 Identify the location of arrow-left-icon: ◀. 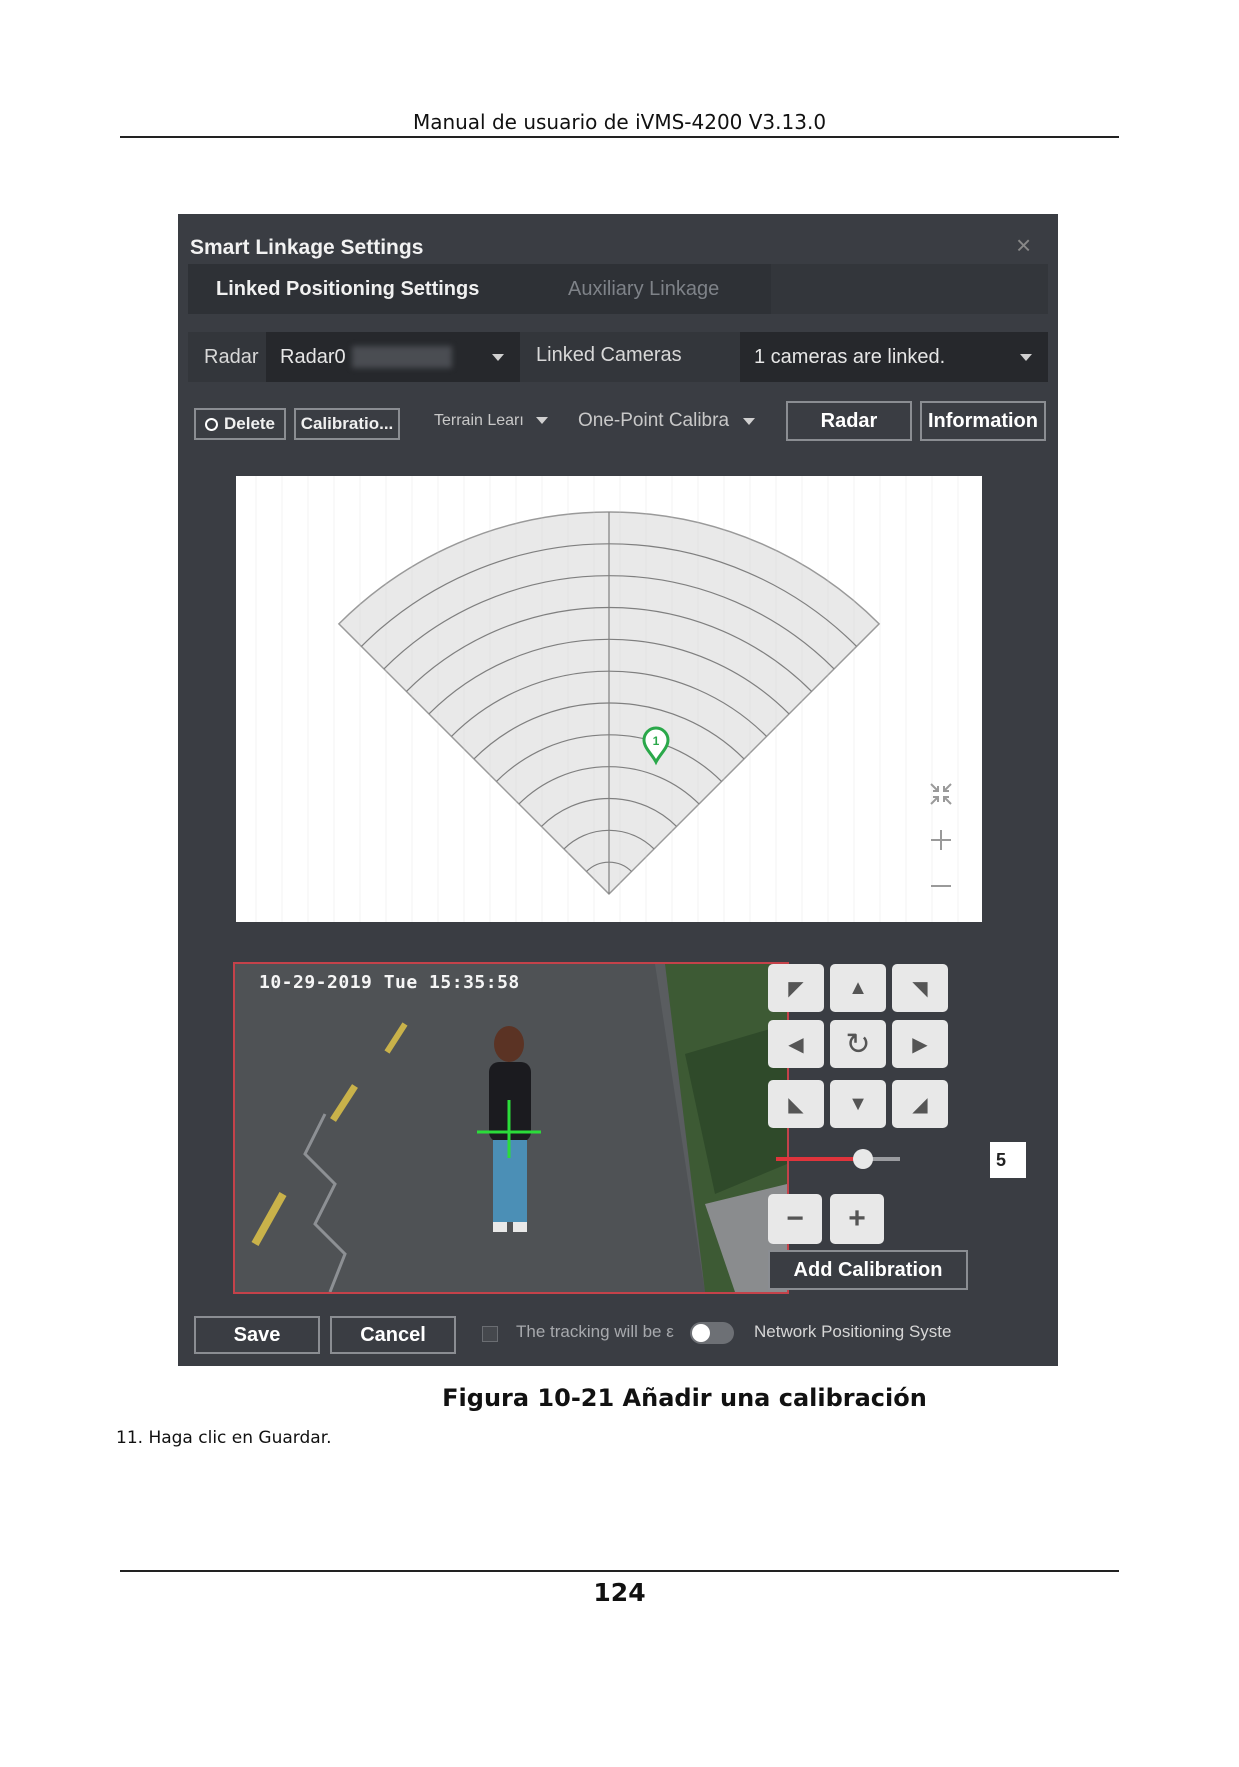
(796, 1044).